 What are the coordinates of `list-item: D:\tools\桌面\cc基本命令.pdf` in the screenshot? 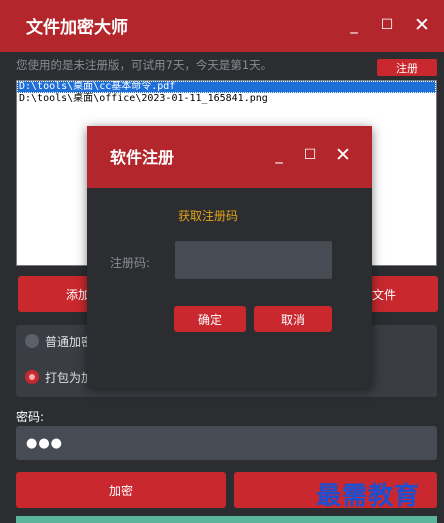 It's located at (226, 87).